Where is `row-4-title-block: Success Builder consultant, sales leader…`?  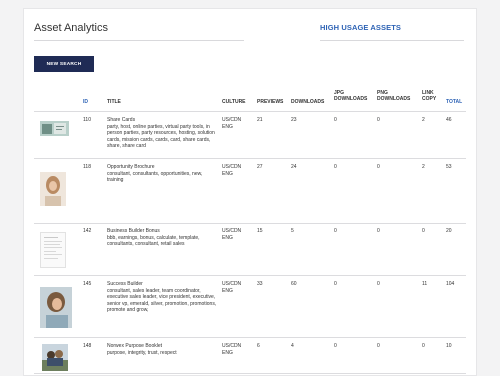 row-4-title-block: Success Builder consultant, sales leader… is located at coordinates (162, 297).